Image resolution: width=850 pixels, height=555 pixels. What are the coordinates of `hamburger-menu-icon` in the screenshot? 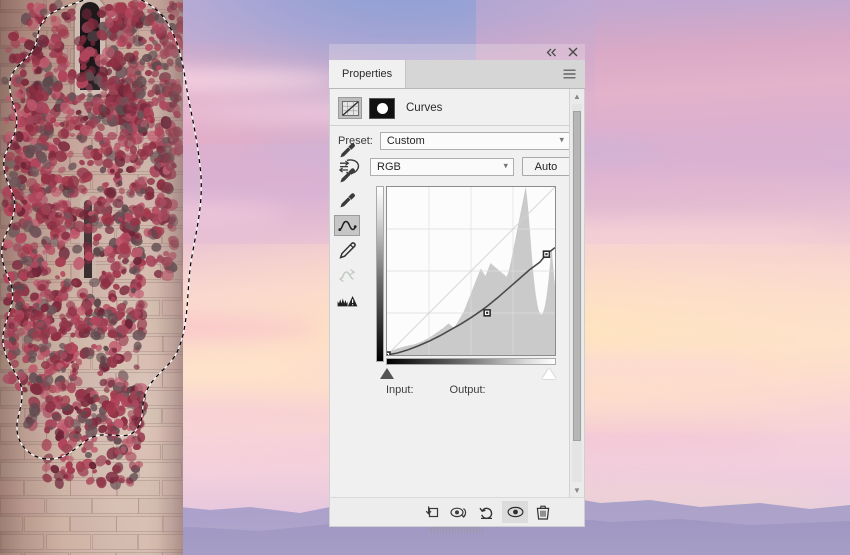 It's located at (569, 74).